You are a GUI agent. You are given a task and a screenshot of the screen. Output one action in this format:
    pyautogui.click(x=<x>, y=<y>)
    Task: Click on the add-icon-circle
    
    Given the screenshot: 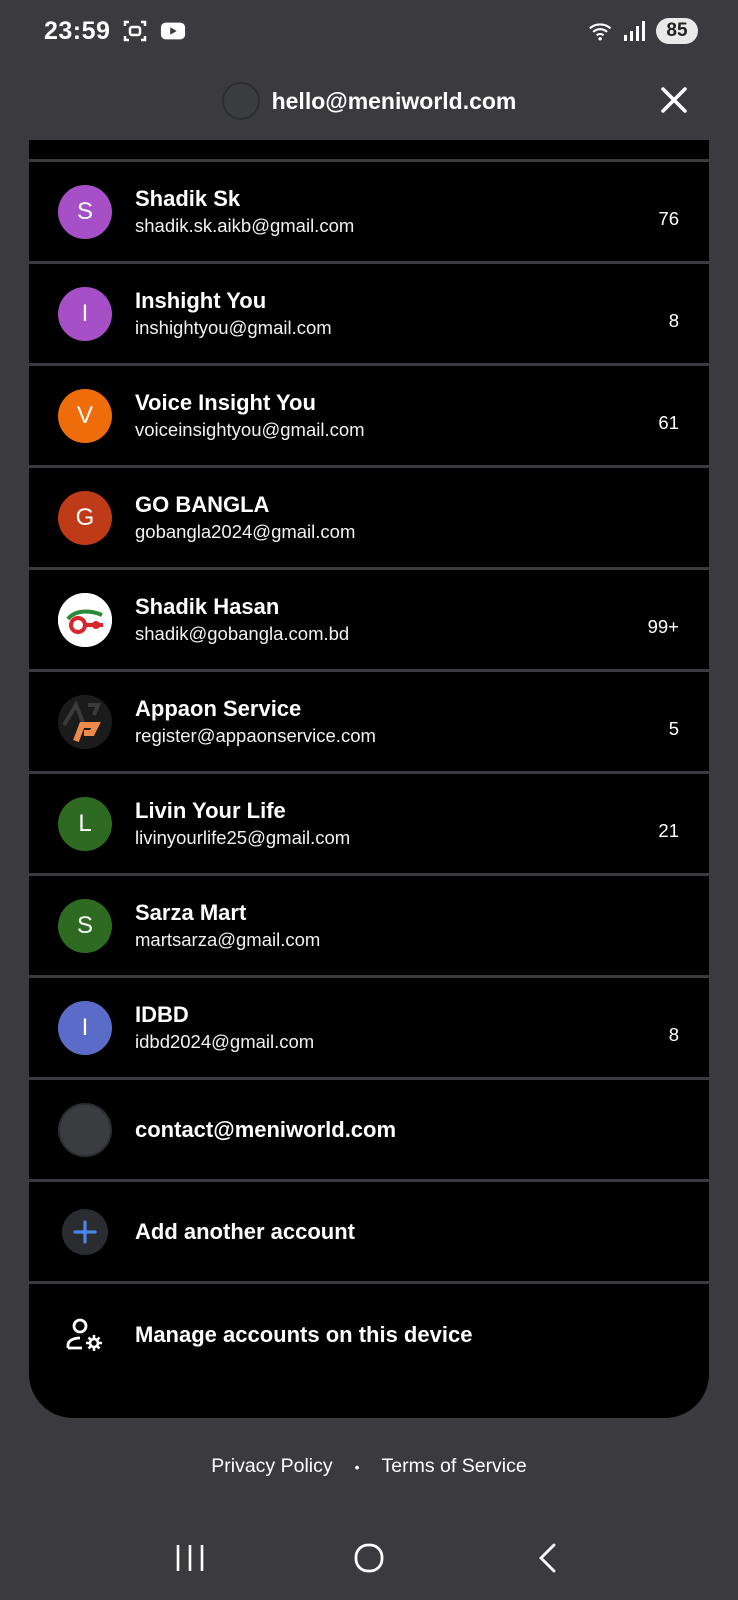 What is the action you would take?
    pyautogui.click(x=85, y=1231)
    